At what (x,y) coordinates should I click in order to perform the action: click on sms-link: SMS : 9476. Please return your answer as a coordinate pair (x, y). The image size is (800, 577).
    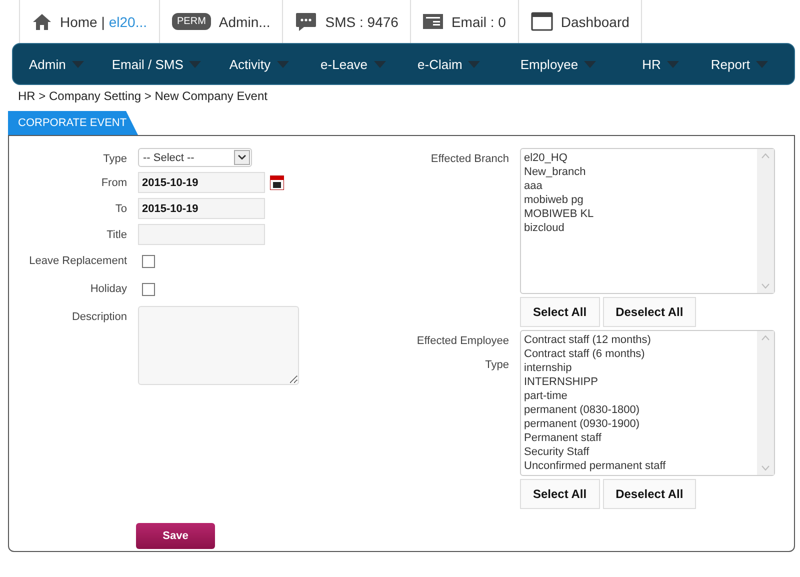
    Looking at the image, I should click on (361, 22).